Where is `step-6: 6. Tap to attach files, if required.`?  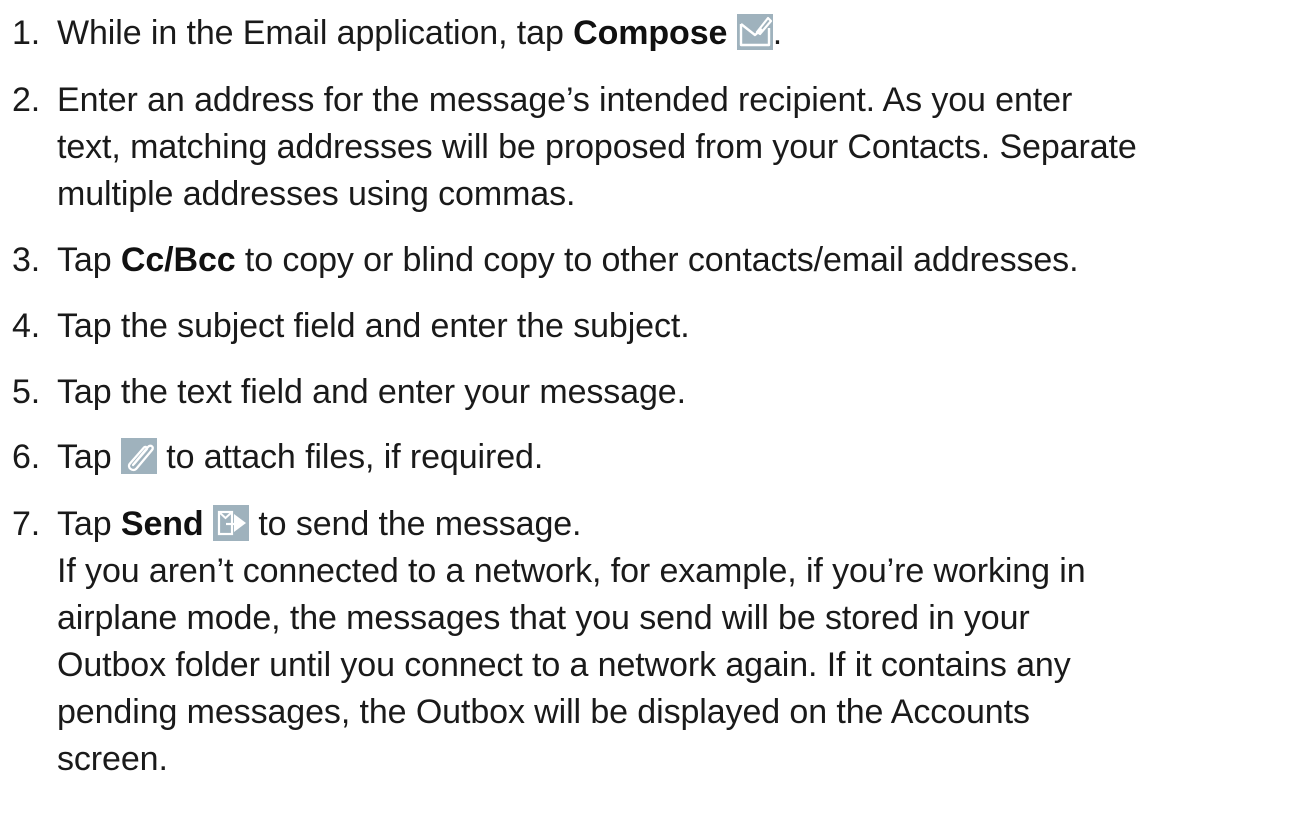 step-6: 6. Tap to attach files, if required. is located at coordinates (277, 457).